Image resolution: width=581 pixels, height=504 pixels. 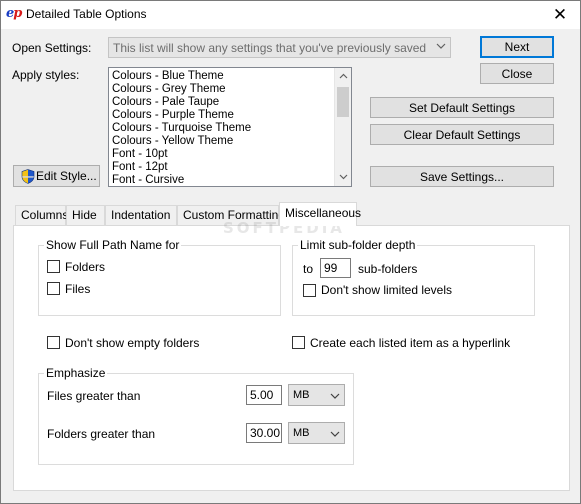 I want to click on close-button: Close, so click(x=517, y=73).